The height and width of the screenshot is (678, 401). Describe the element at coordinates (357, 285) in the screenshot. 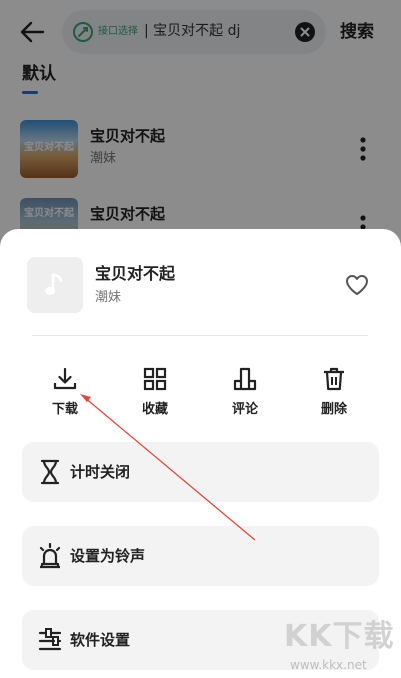

I see `heart-icon` at that location.